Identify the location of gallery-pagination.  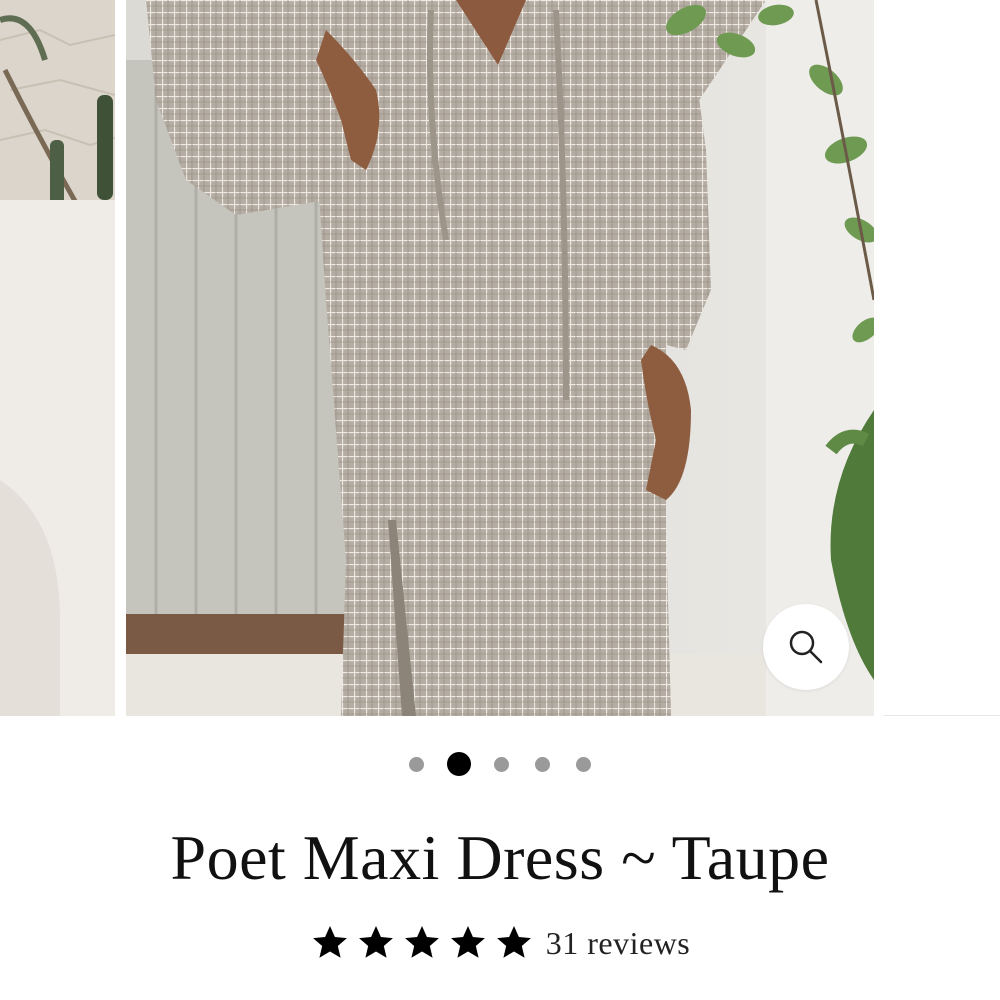
(500, 764).